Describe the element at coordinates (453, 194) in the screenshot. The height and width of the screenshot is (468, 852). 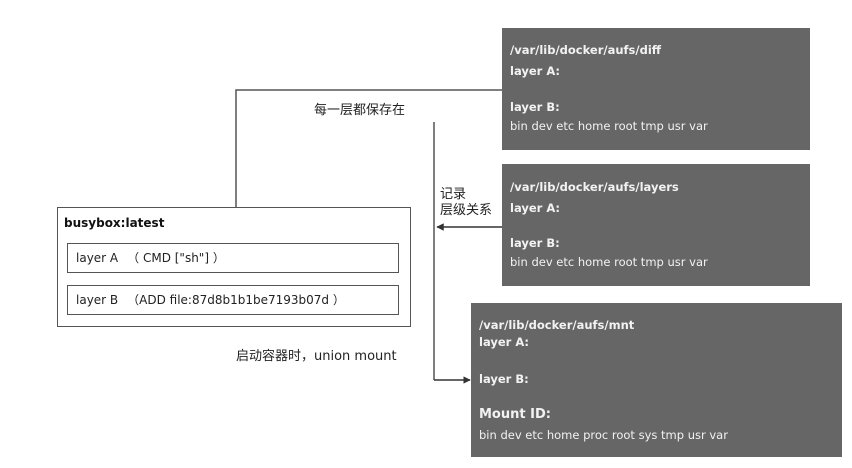
I see `record-label-line1: 记录` at that location.